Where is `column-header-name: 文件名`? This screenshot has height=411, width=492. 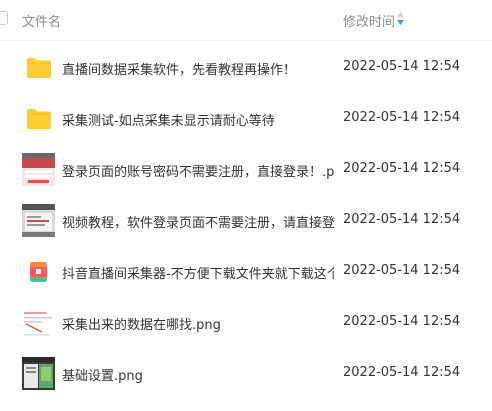
column-header-name: 文件名 is located at coordinates (41, 20).